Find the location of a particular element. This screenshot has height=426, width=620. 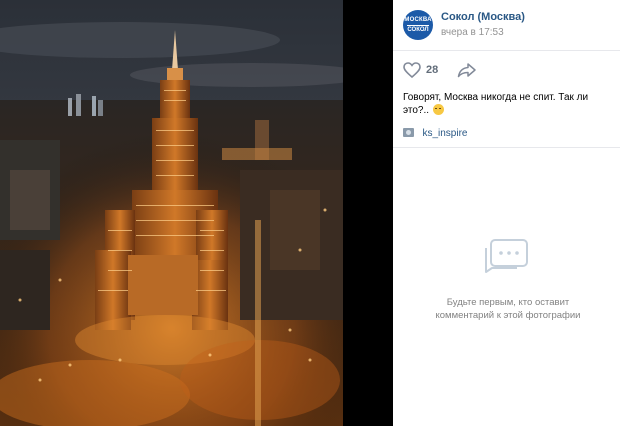

post-time: вчера в 17:53 is located at coordinates (472, 32).